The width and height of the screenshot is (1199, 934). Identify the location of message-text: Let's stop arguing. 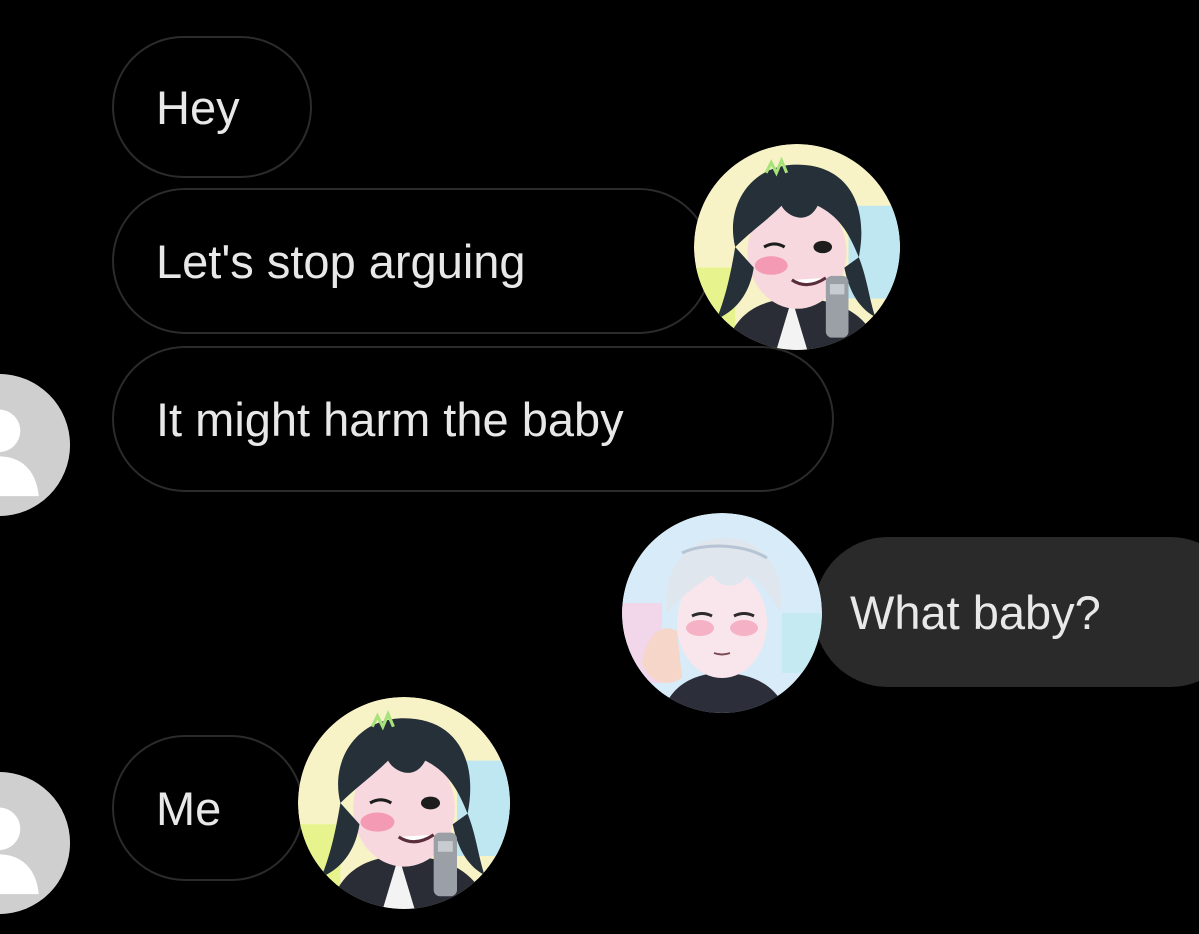
(341, 261).